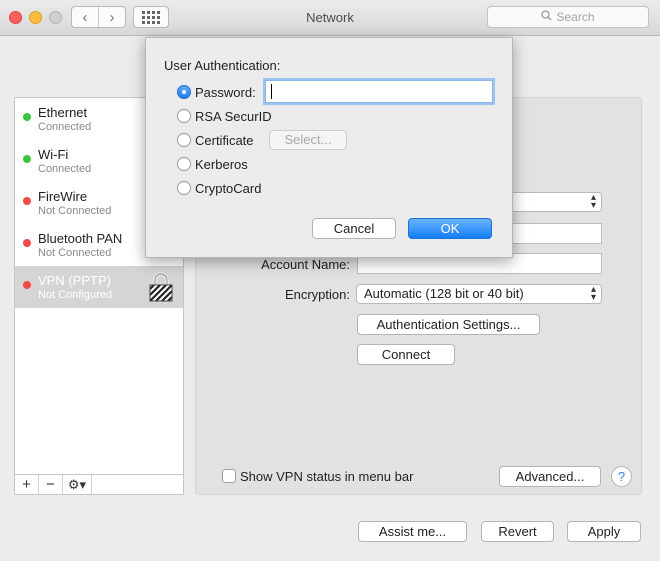 This screenshot has width=660, height=561. Describe the element at coordinates (271, 91) in the screenshot. I see `text-cursor` at that location.